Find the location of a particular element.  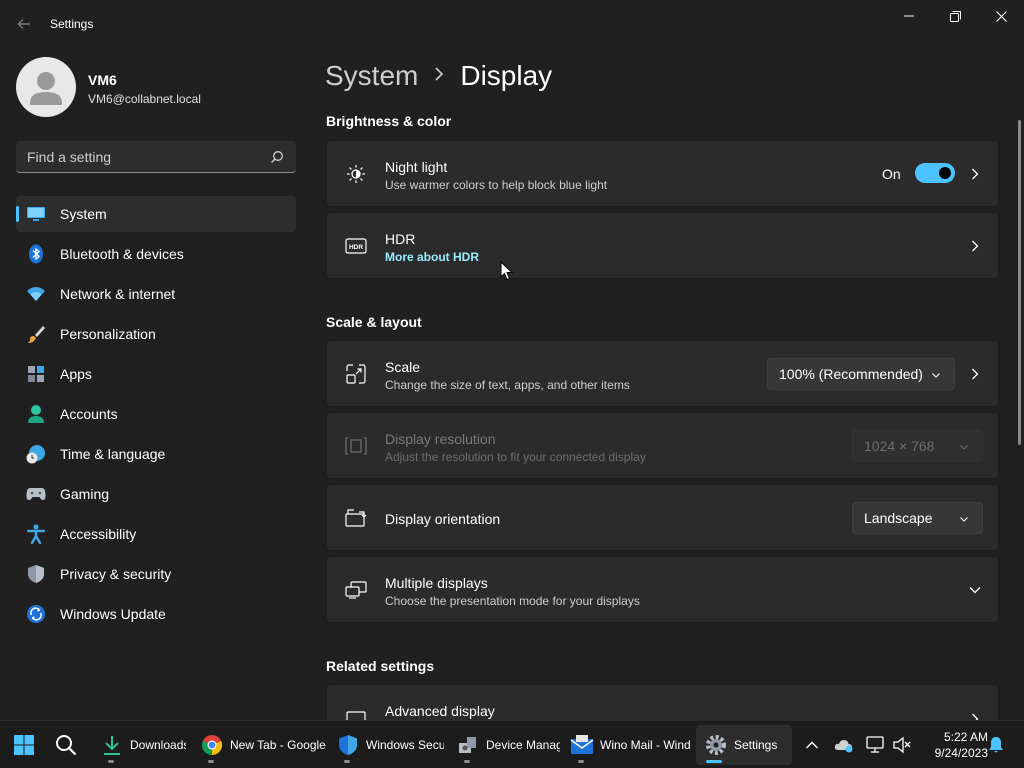

restore-icon is located at coordinates (955, 16).